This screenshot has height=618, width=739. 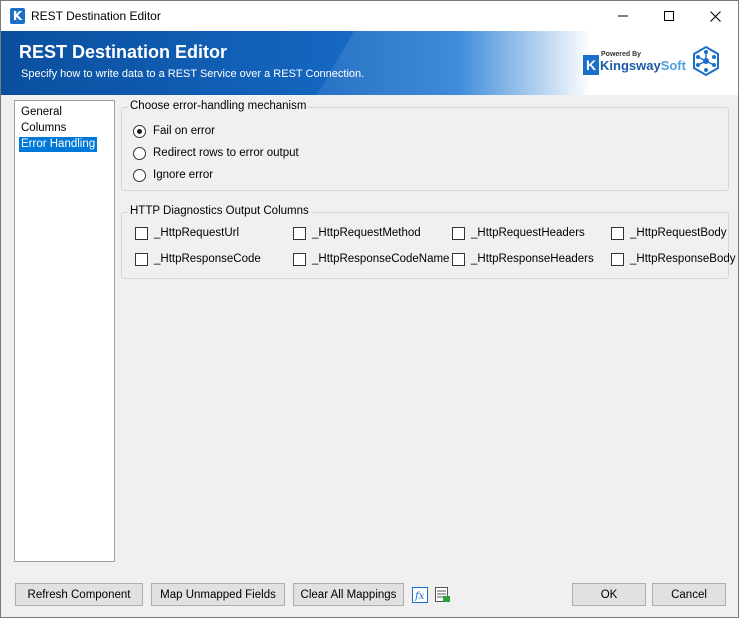 I want to click on cancel-button: Cancel, so click(x=689, y=594).